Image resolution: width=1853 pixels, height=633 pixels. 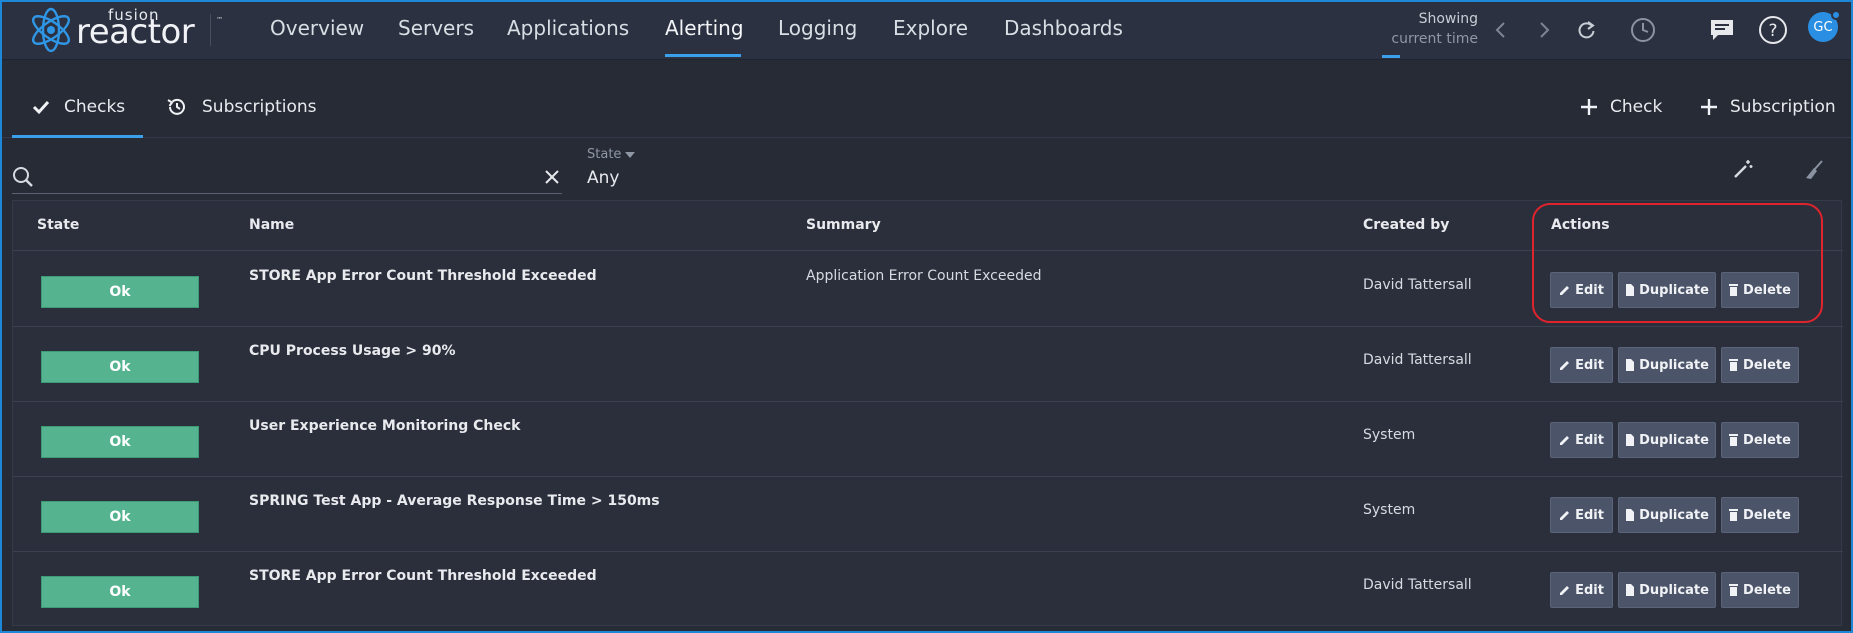 I want to click on check-name: User Experience Monitoring Check, so click(x=384, y=426).